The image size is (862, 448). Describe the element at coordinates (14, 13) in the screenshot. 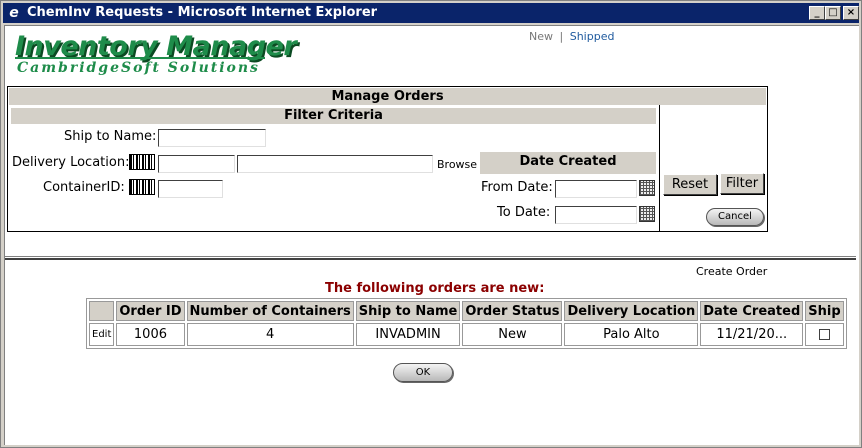

I see `internet-explorer-icon: e` at that location.